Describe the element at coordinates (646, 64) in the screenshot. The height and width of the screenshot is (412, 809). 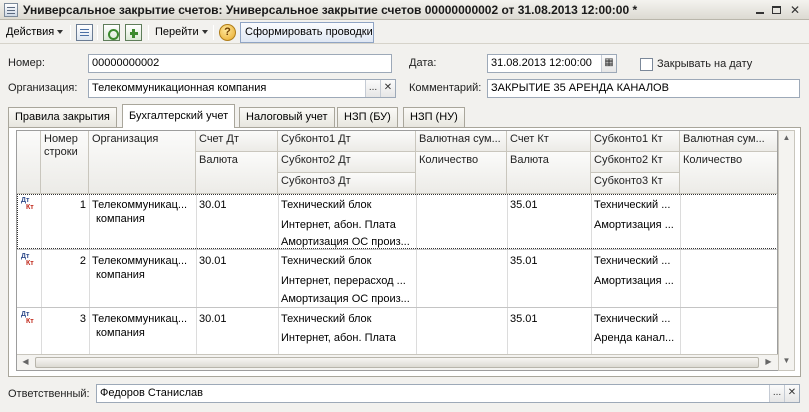
I see `close-on-date-checkbox` at that location.